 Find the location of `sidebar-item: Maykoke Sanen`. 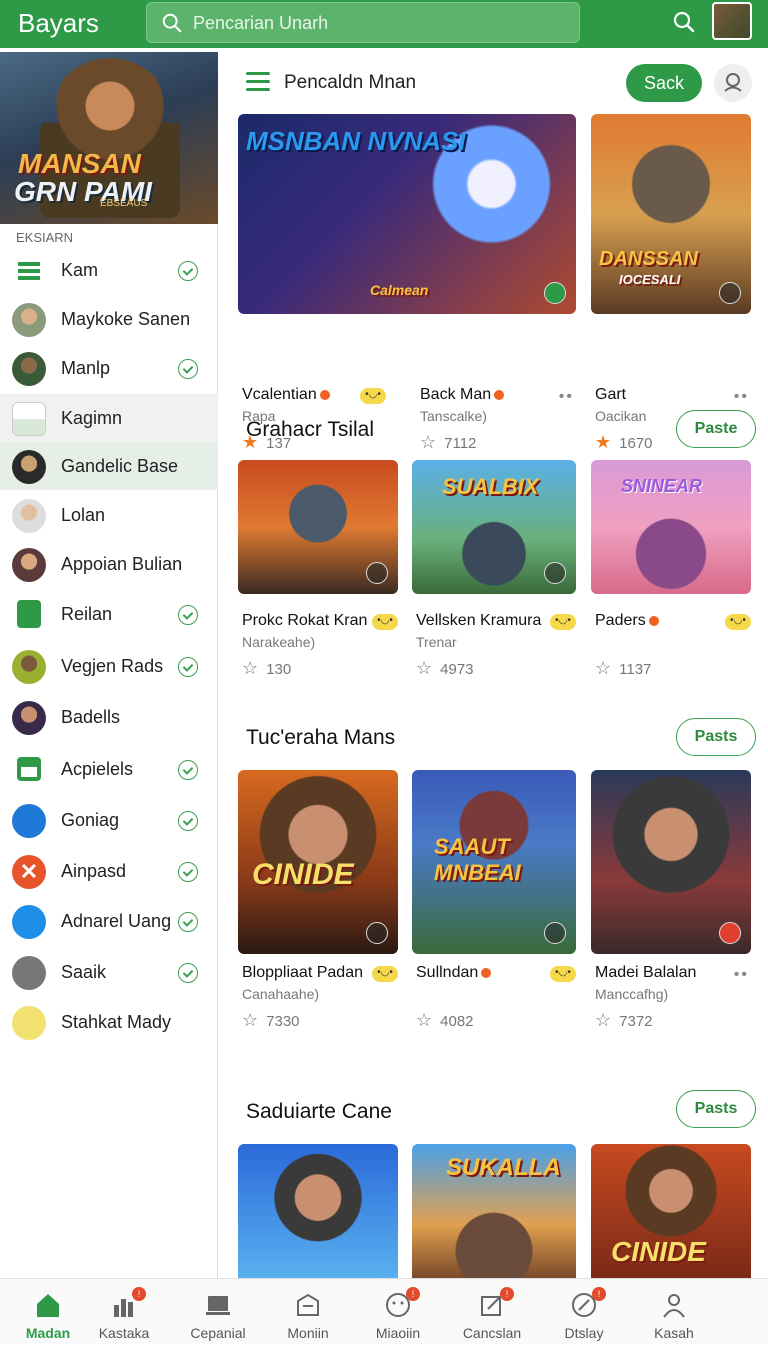

sidebar-item: Maykoke Sanen is located at coordinates (109, 319).